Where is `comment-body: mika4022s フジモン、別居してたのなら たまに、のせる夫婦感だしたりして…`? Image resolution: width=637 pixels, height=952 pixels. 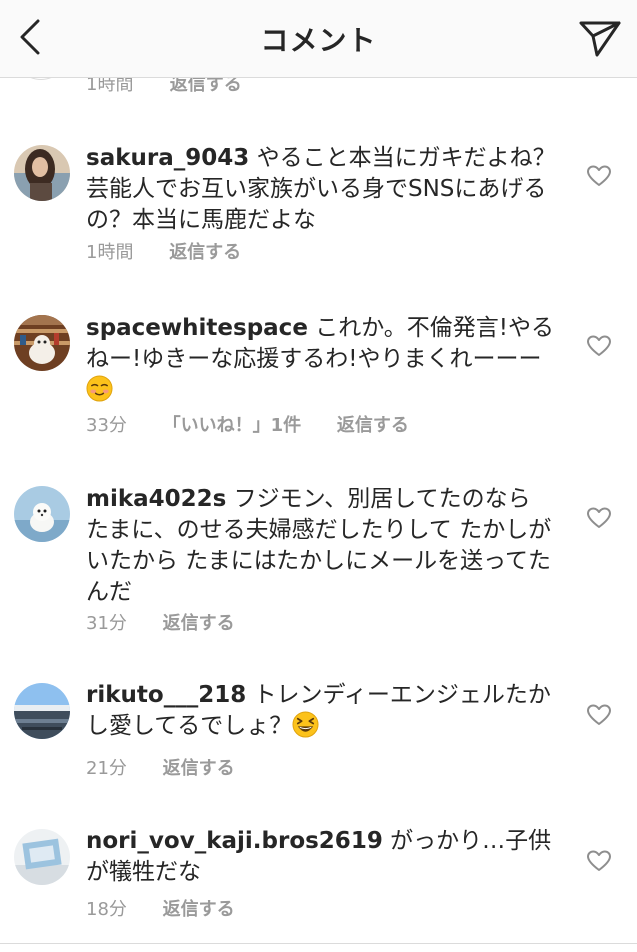
comment-body: mika4022s フジモン、別居してたのなら たまに、のせる夫婦感だしたりして… is located at coordinates (321, 546).